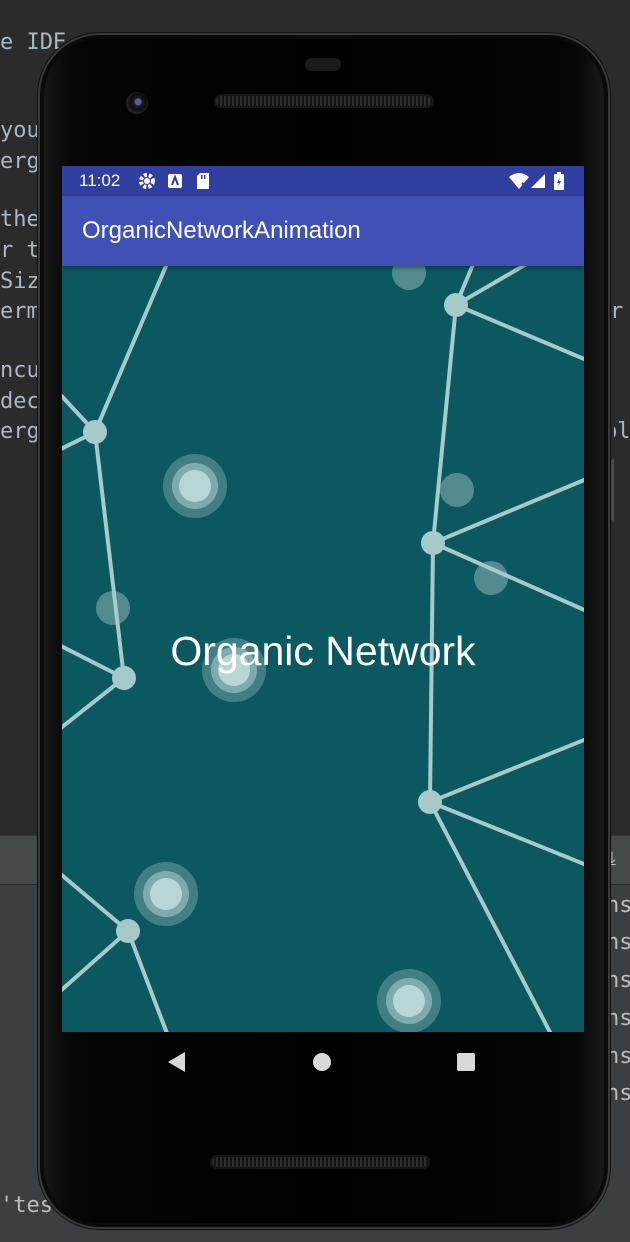  I want to click on sd-card-icon, so click(203, 183).